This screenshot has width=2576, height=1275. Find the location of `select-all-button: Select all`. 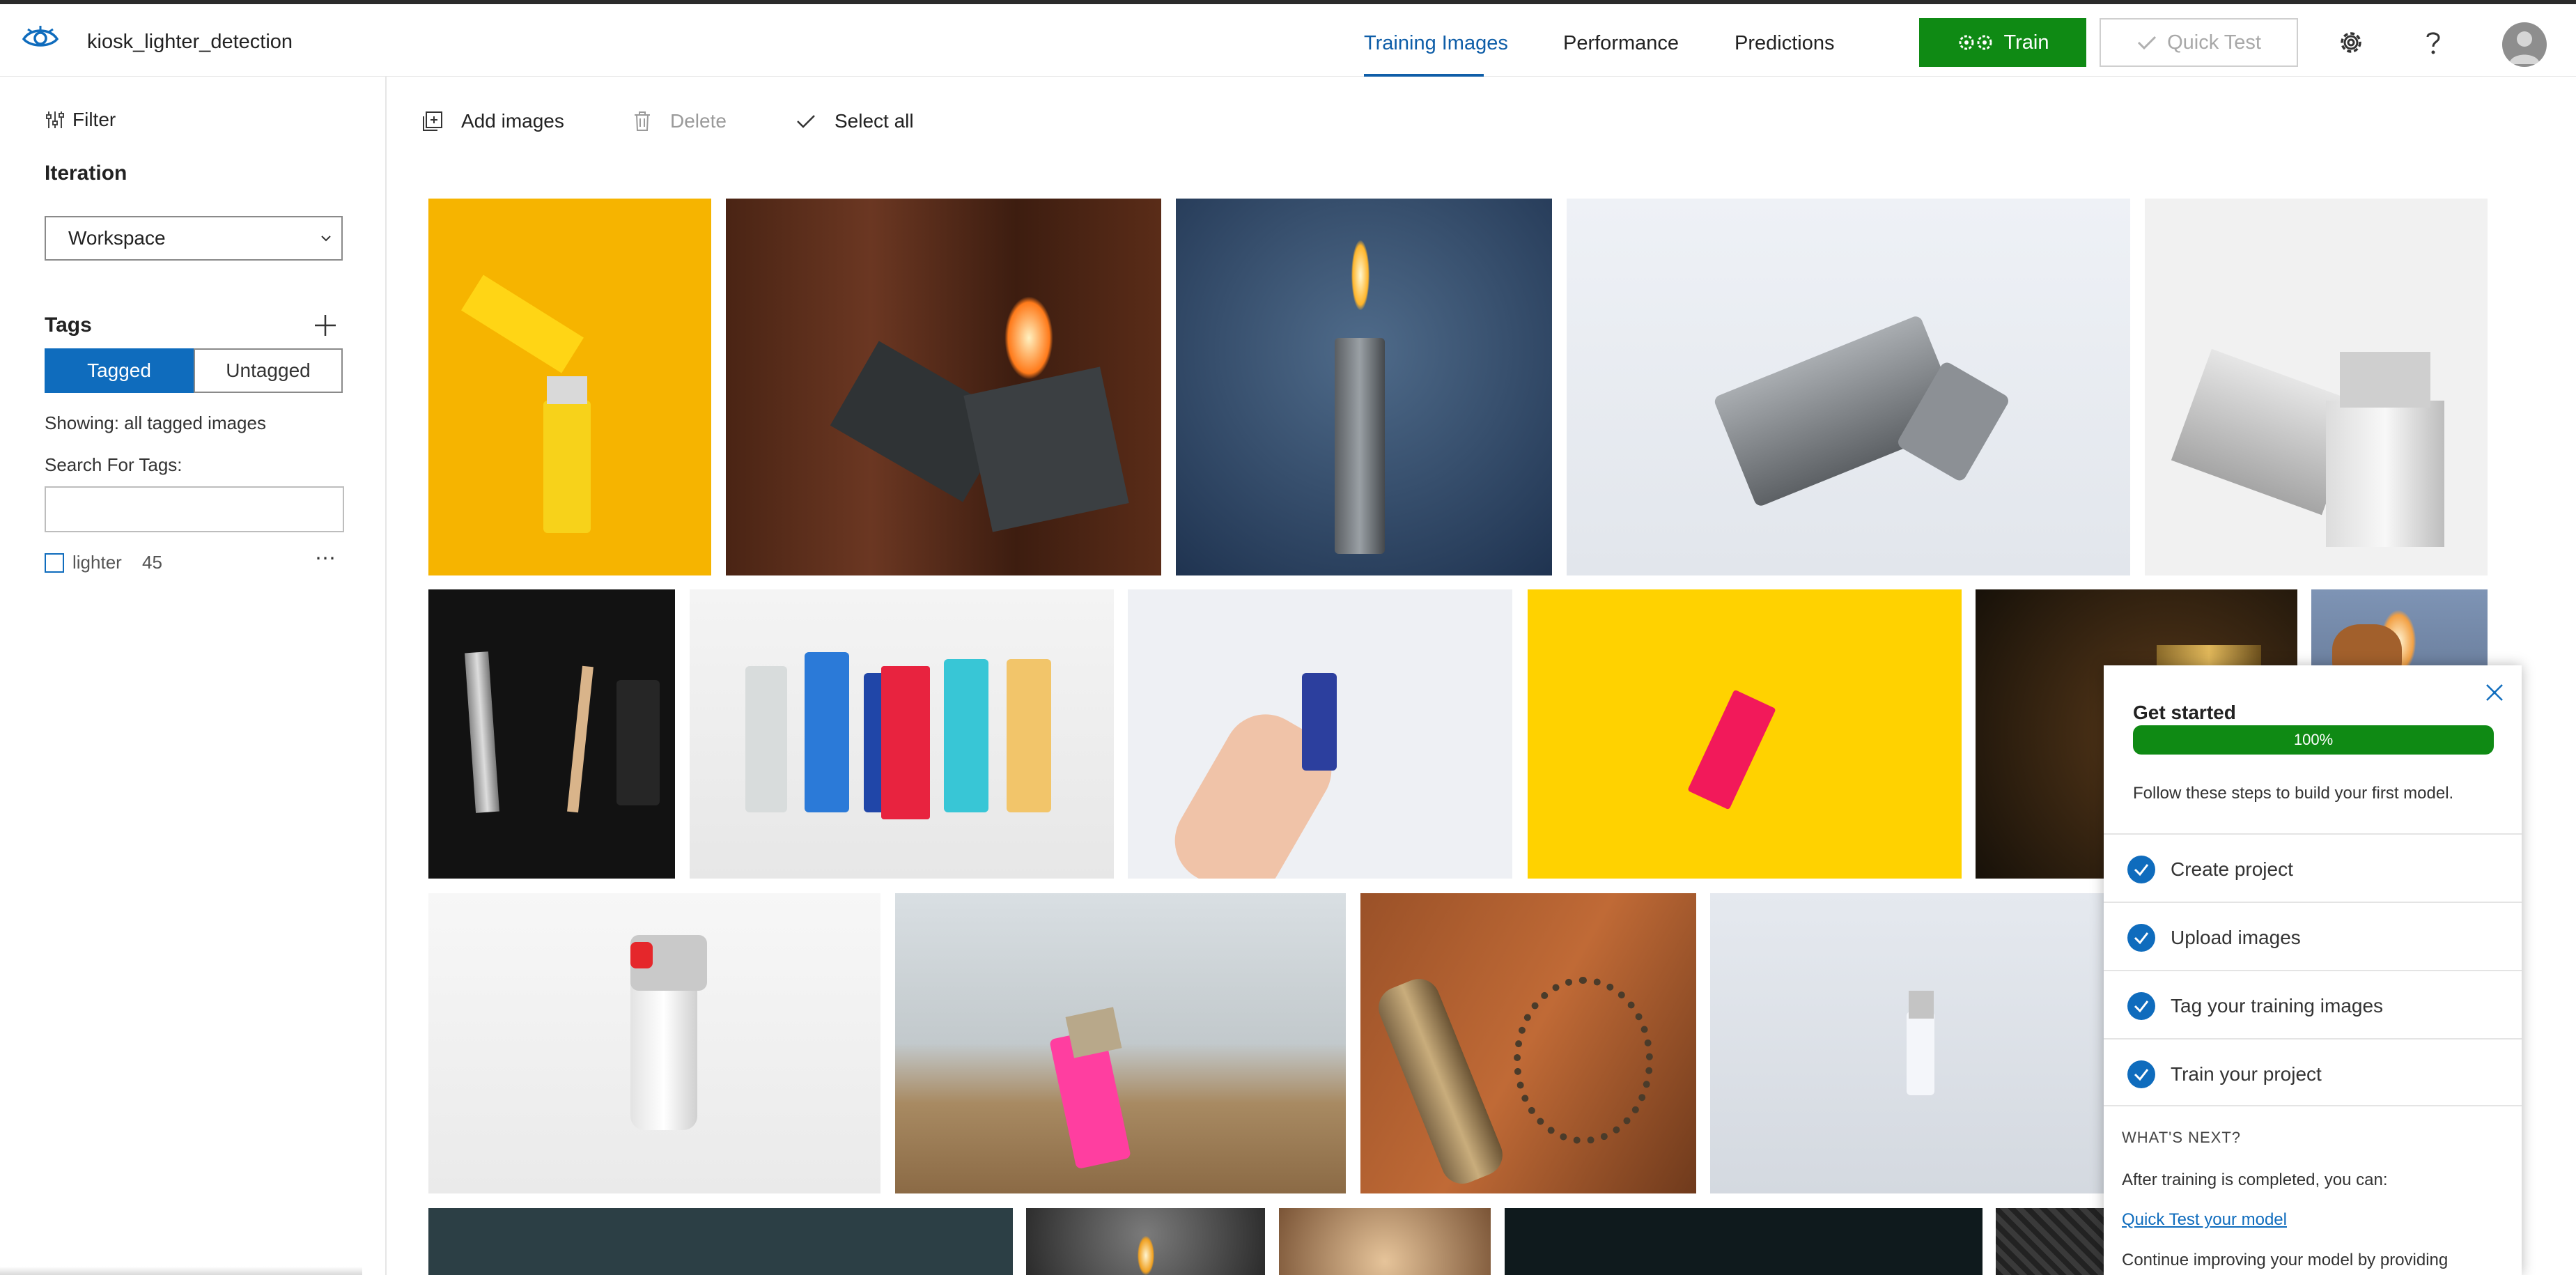

select-all-button: Select all is located at coordinates (855, 121).